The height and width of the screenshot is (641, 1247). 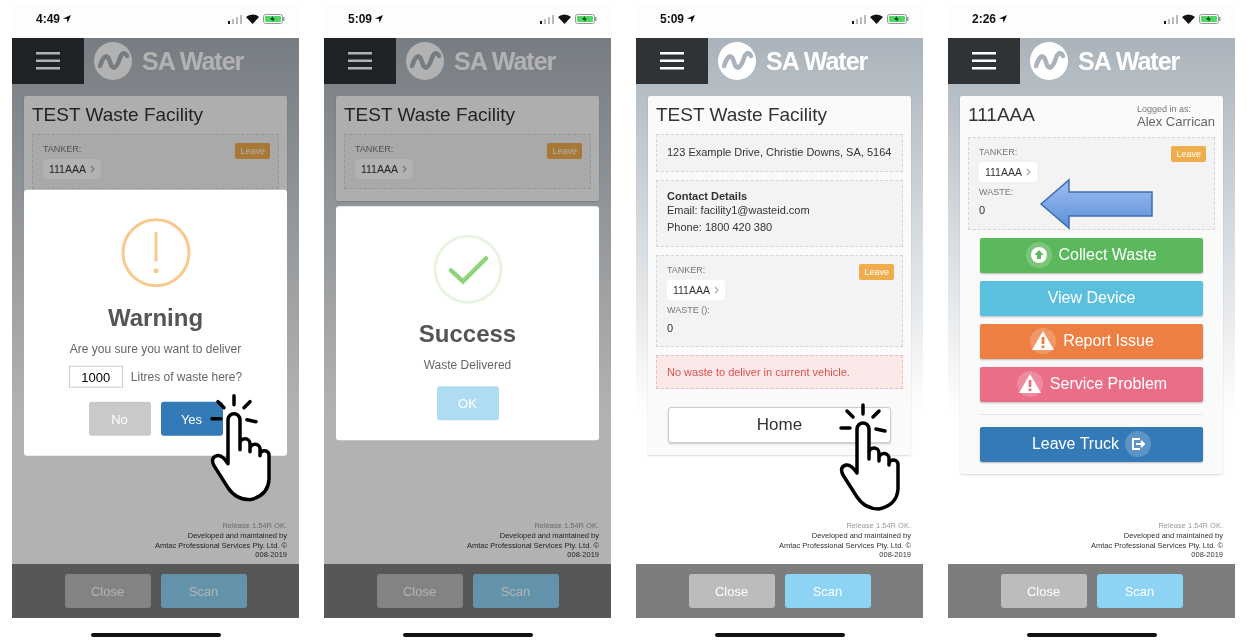 I want to click on ok-button: OK, so click(x=467, y=403).